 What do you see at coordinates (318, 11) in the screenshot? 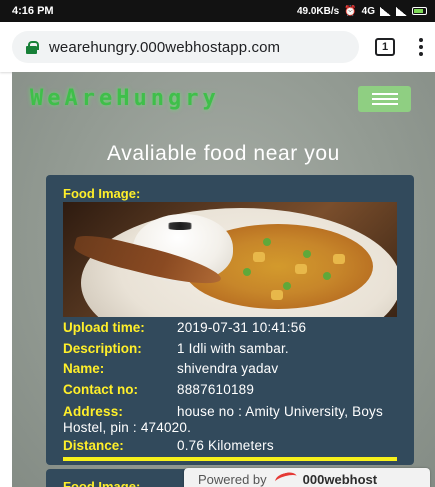
I see `network-speed: 49.0KB/s` at bounding box center [318, 11].